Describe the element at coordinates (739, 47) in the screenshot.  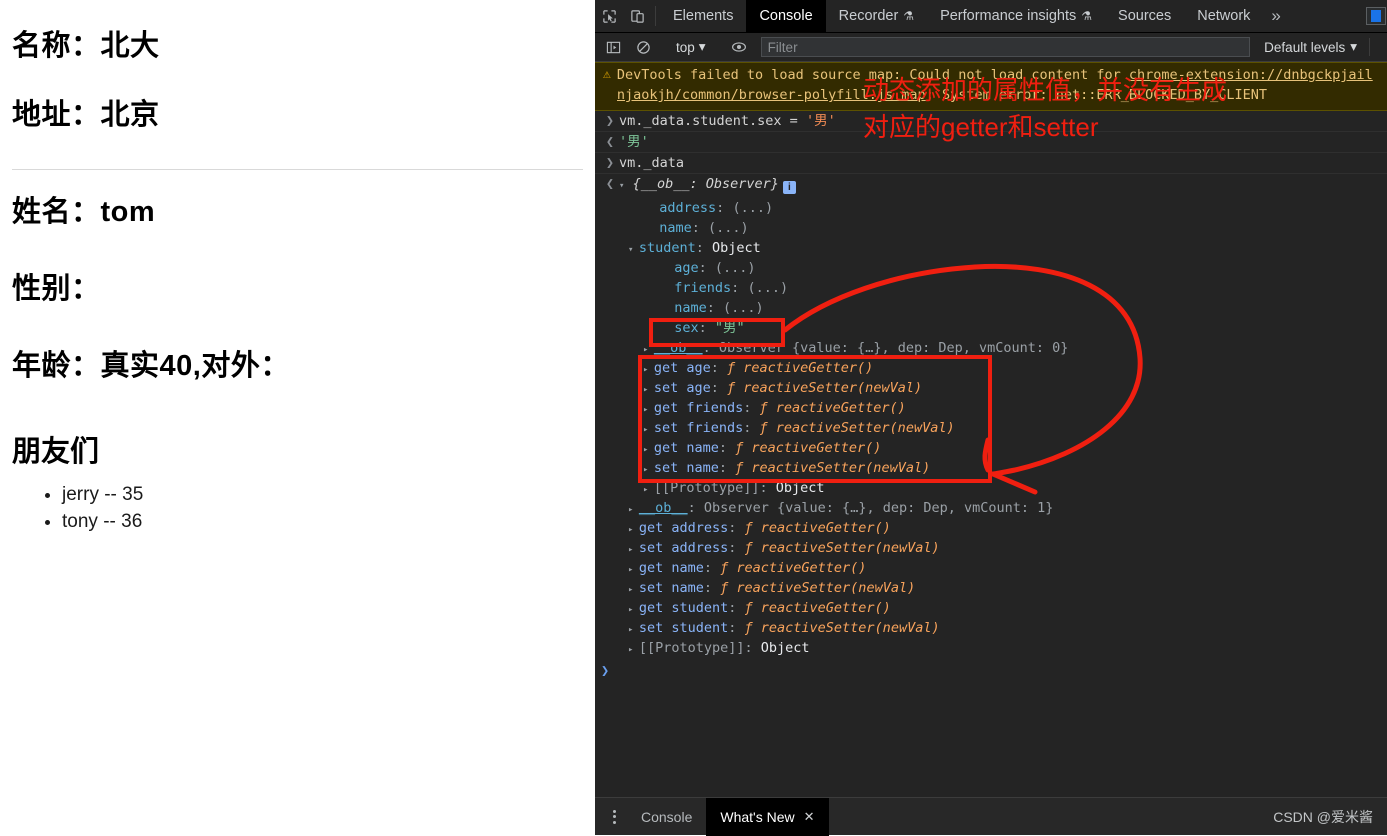
I see `live-expression-icon` at that location.